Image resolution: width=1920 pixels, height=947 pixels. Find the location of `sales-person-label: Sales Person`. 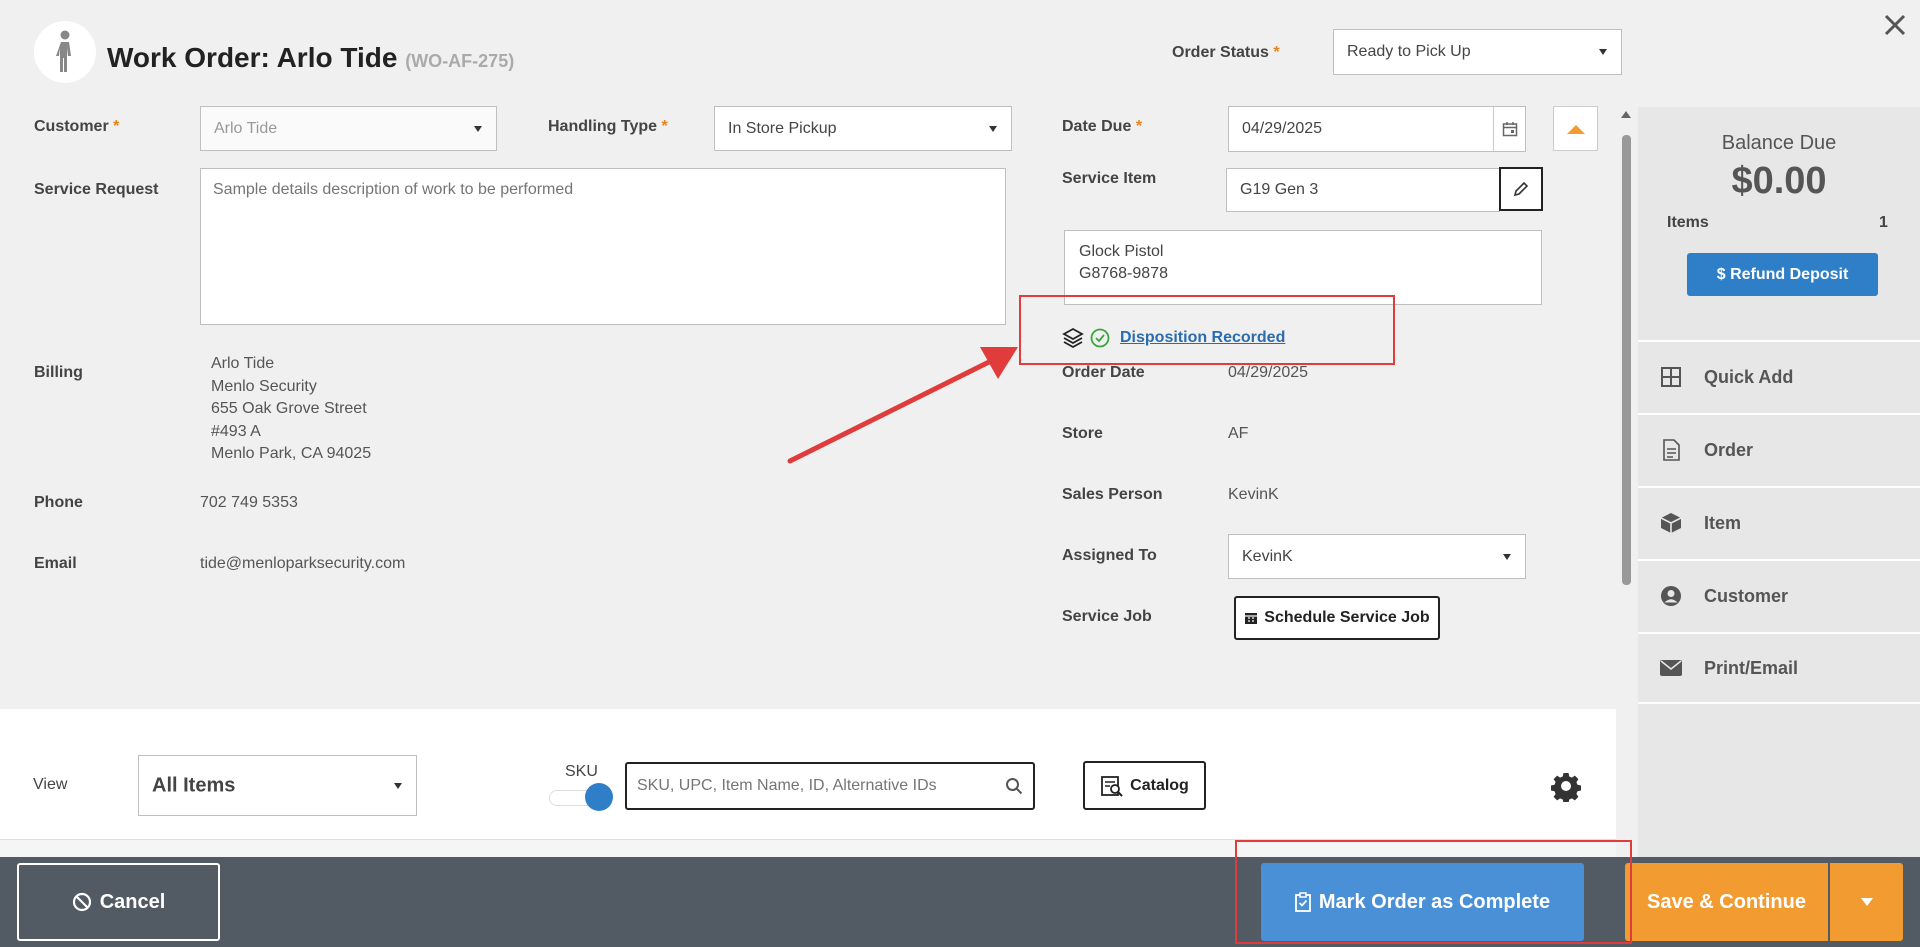

sales-person-label: Sales Person is located at coordinates (1112, 494).